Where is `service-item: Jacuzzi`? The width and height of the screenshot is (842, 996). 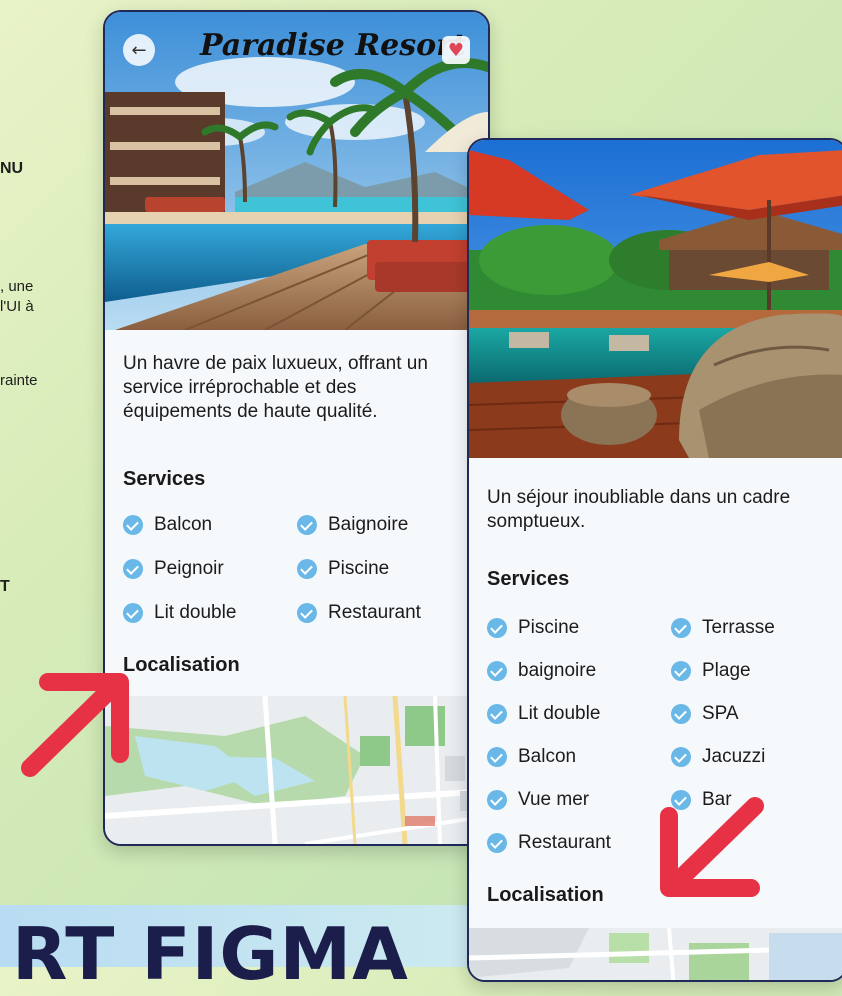
service-item: Jacuzzi is located at coordinates (718, 757).